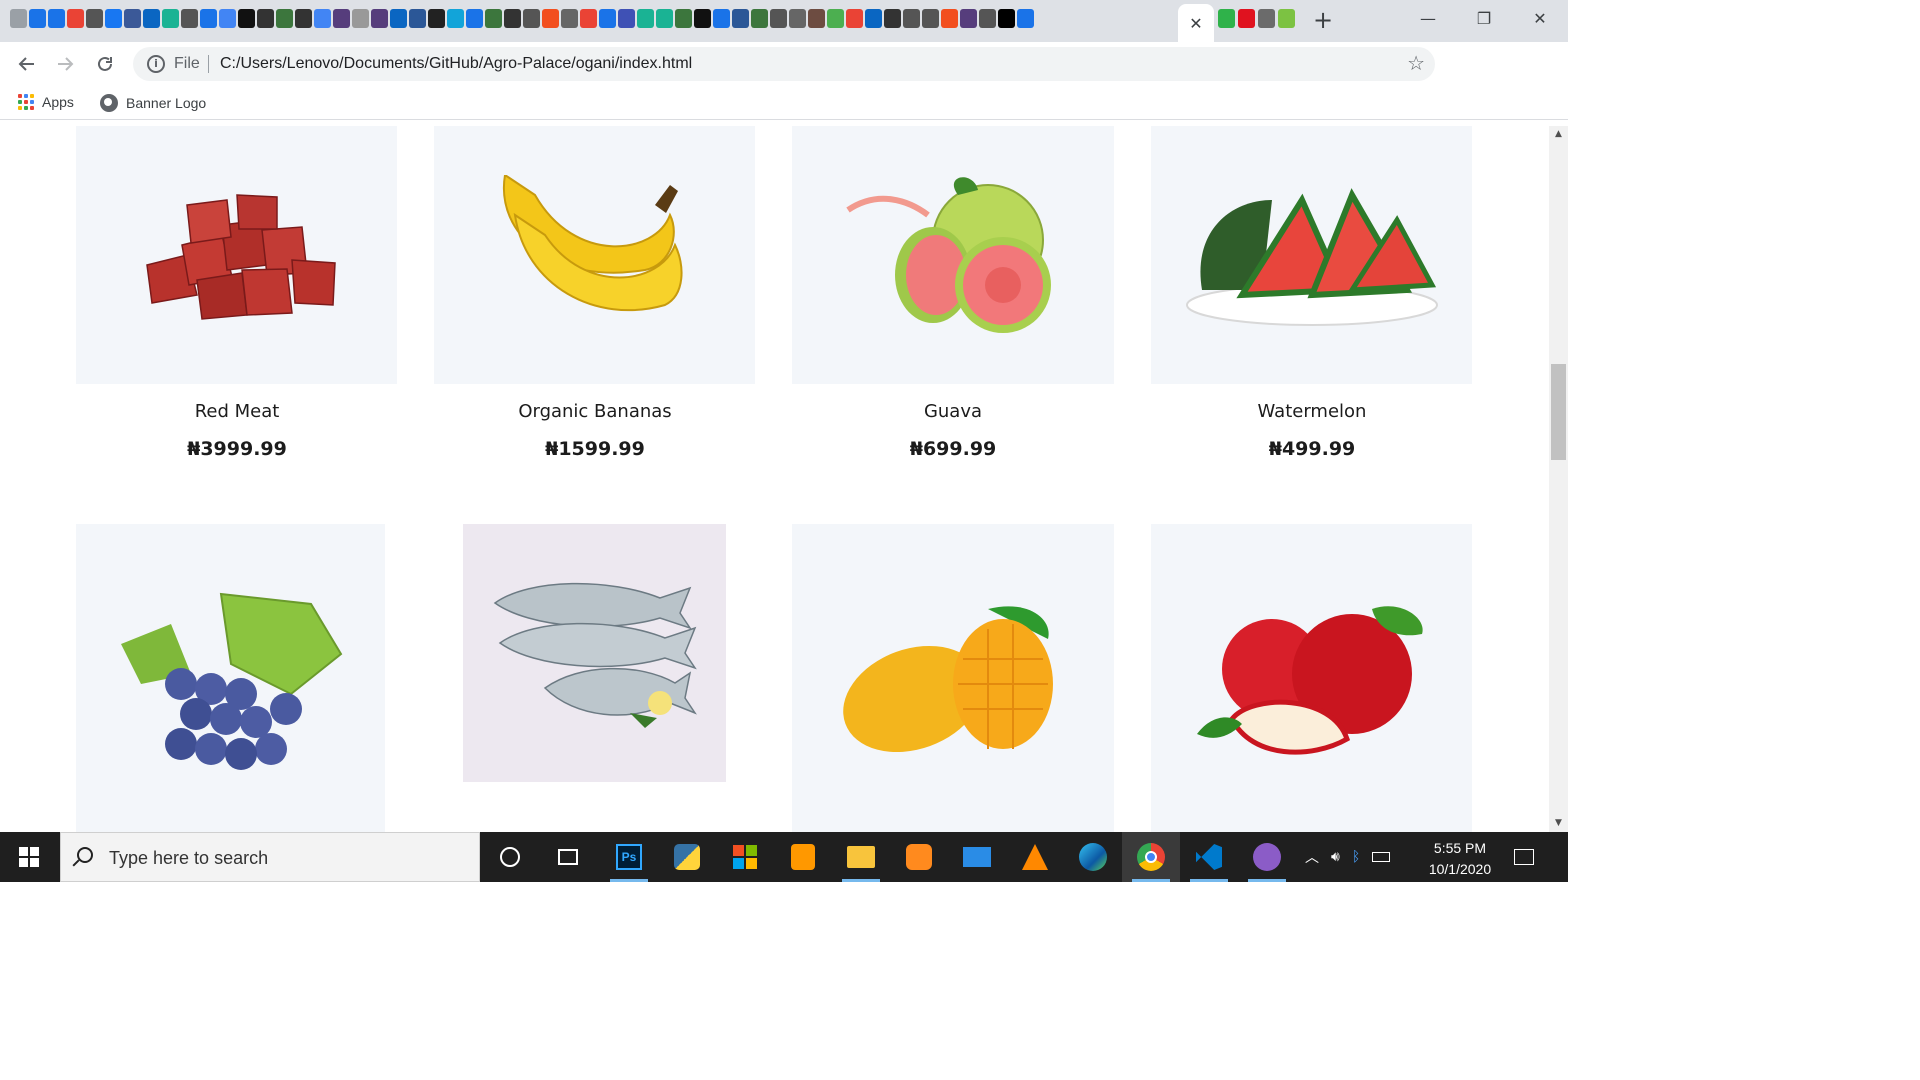  I want to click on product-image-bananas, so click(594, 255).